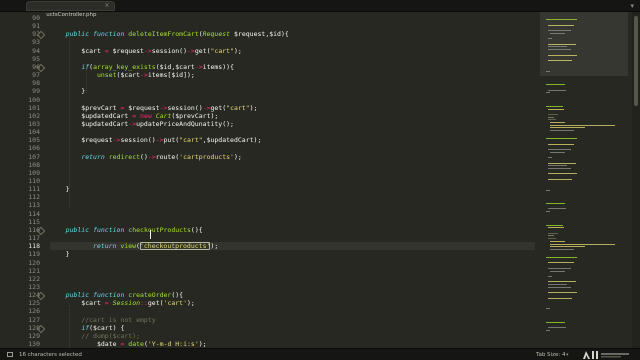 The image size is (640, 360). I want to click on selection-status: 16 characters selected, so click(50, 355).